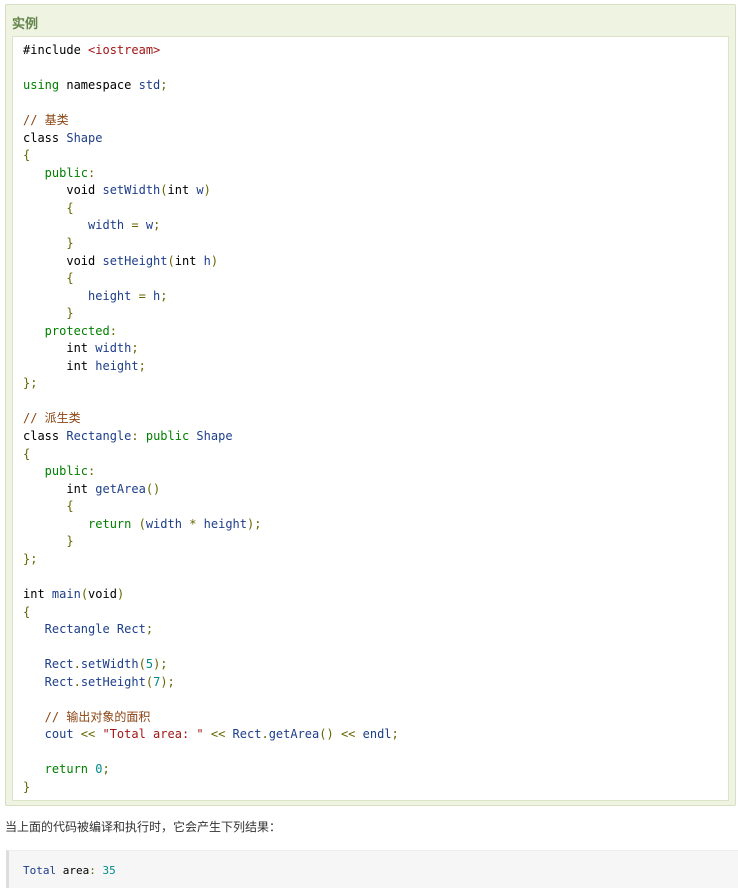 Image resolution: width=738 pixels, height=888 pixels. I want to click on code-token: () <<, so click(341, 734).